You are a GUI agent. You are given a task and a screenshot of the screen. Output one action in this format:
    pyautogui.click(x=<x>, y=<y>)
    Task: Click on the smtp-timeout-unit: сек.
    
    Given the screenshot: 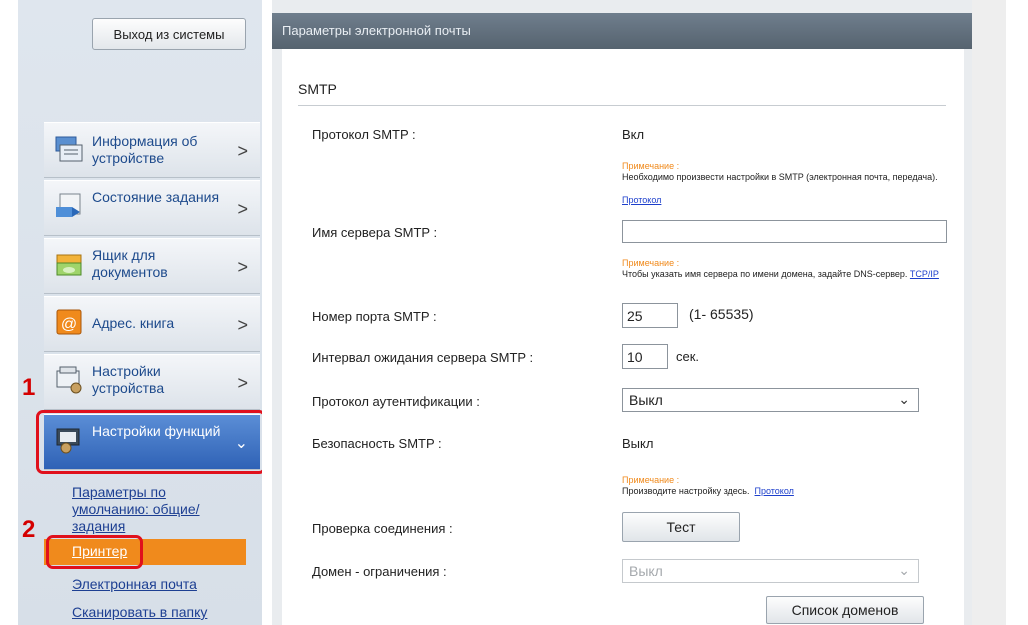 What is the action you would take?
    pyautogui.click(x=688, y=356)
    